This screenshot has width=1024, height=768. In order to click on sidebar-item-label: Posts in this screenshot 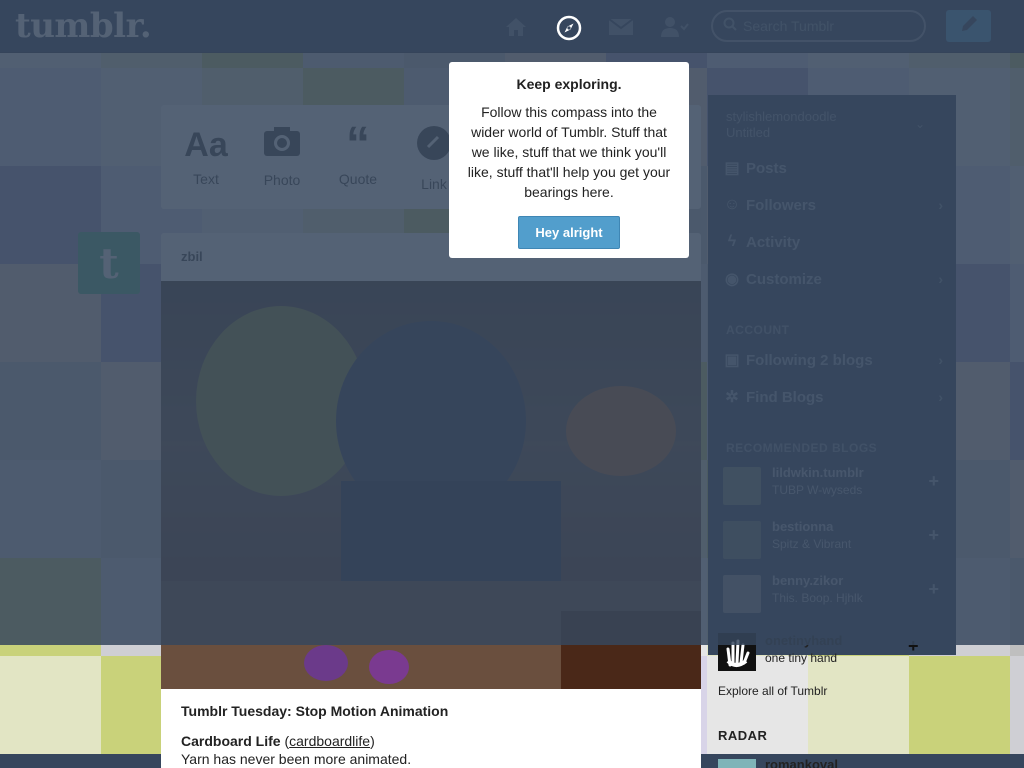, I will do `click(766, 168)`.